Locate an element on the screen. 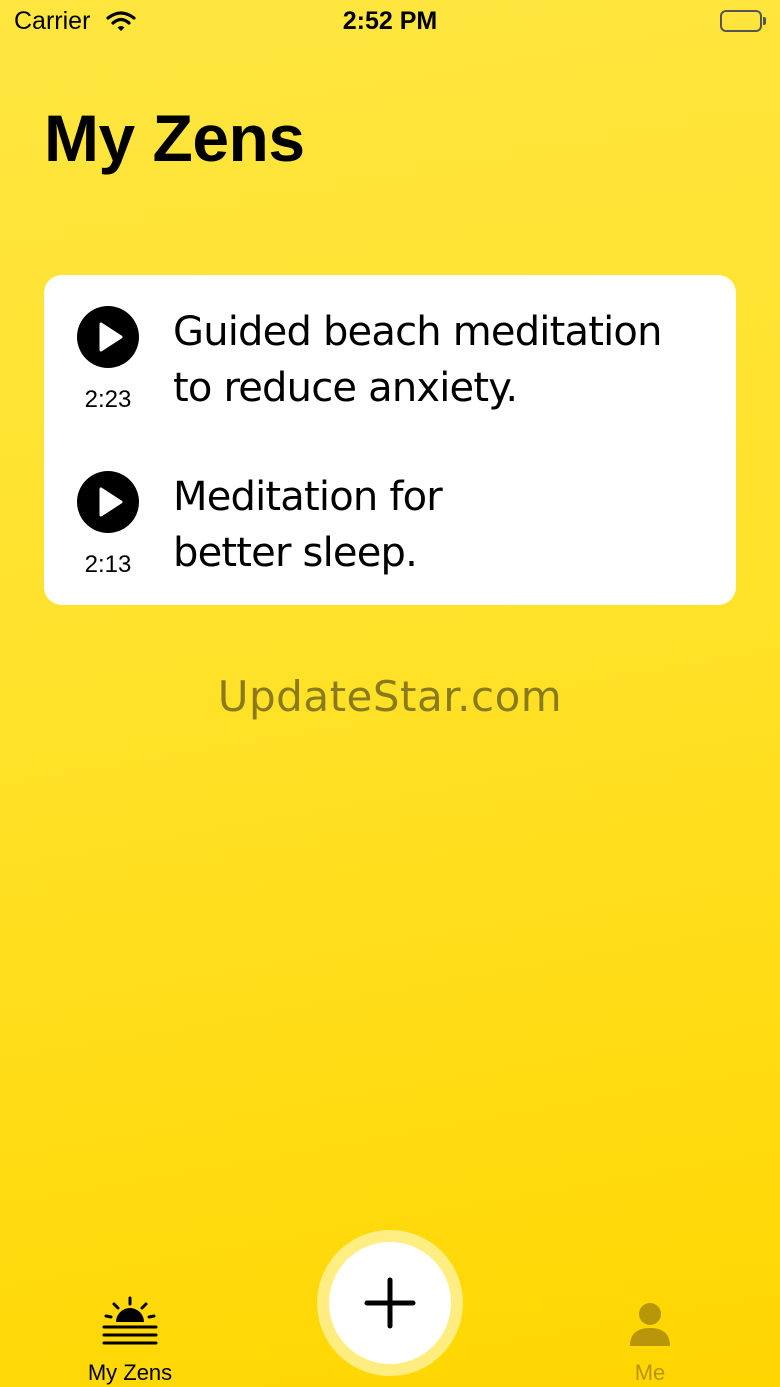 The image size is (780, 1387). sunrise-icon is located at coordinates (130, 1326).